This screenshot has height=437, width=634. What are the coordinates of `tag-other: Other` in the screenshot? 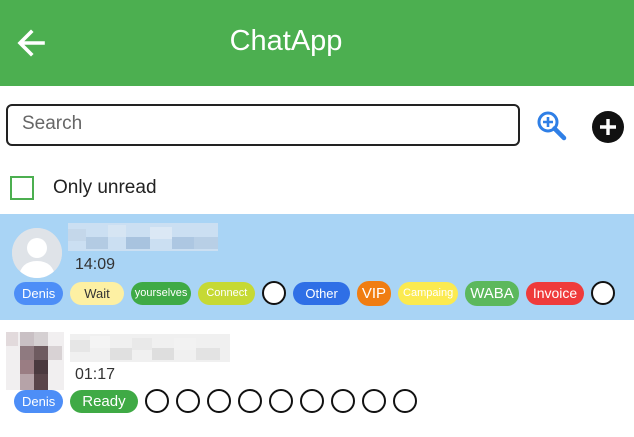 It's located at (321, 293).